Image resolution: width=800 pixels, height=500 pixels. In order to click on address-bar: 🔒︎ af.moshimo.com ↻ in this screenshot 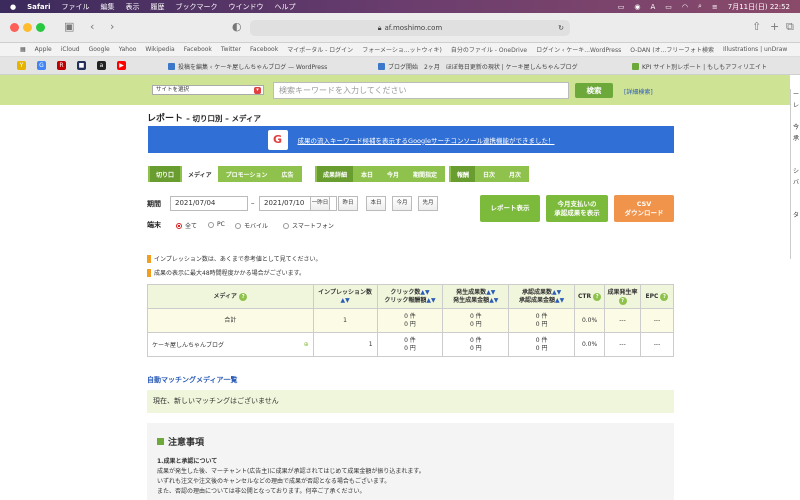, I will do `click(410, 28)`.